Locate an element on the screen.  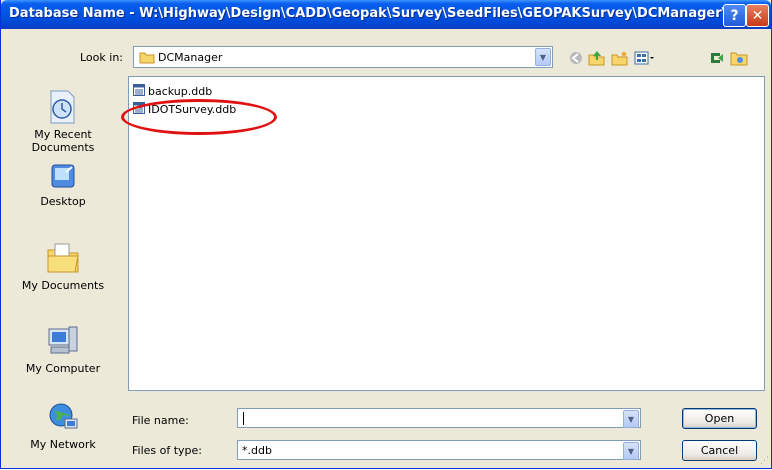
place-label: My Network is located at coordinates (63, 444).